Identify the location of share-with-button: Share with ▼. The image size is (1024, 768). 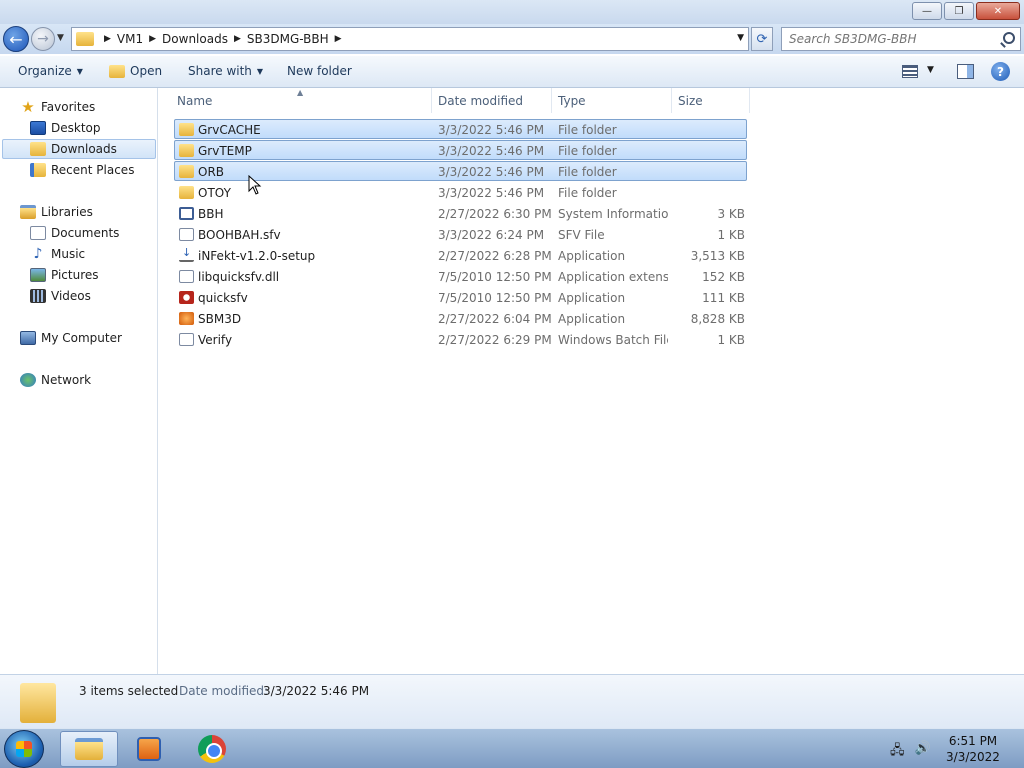
(225, 71).